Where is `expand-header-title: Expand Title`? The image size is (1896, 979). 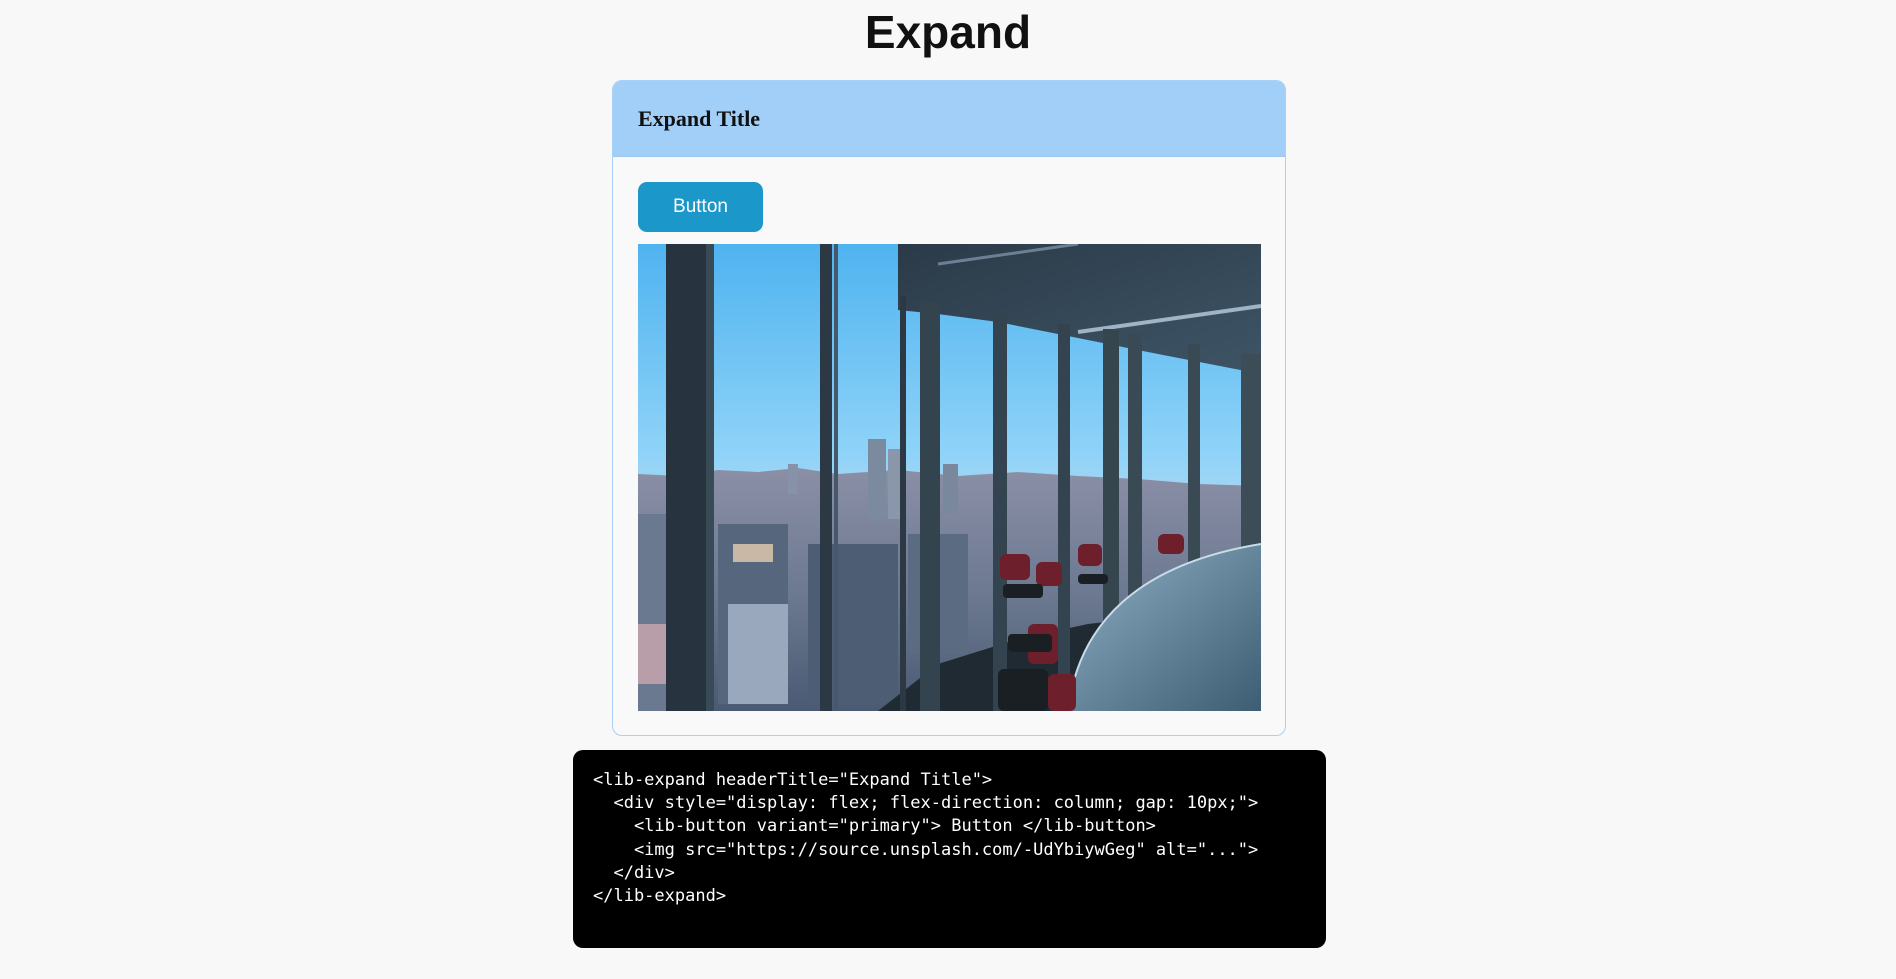 expand-header-title: Expand Title is located at coordinates (699, 118).